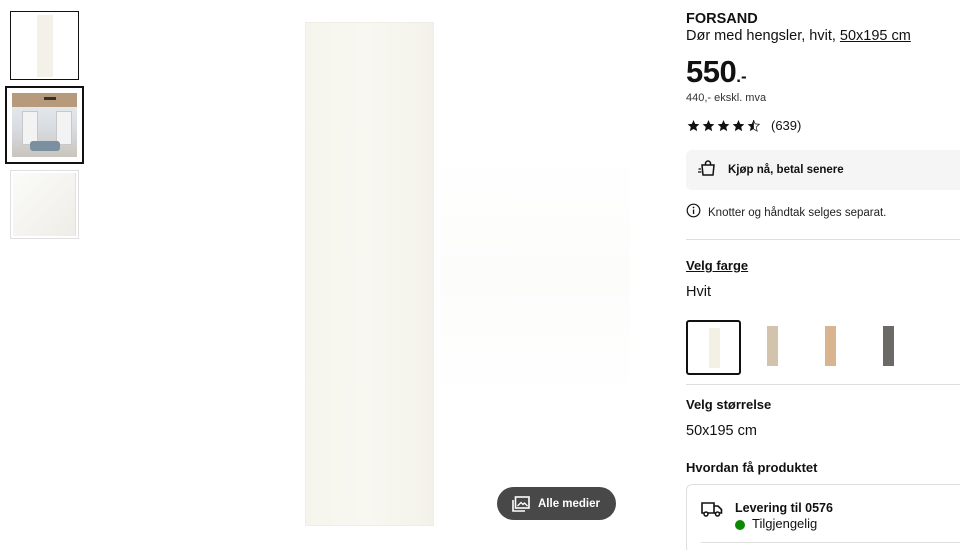 The image size is (960, 550). What do you see at coordinates (741, 76) in the screenshot?
I see `price-suffix: .-` at bounding box center [741, 76].